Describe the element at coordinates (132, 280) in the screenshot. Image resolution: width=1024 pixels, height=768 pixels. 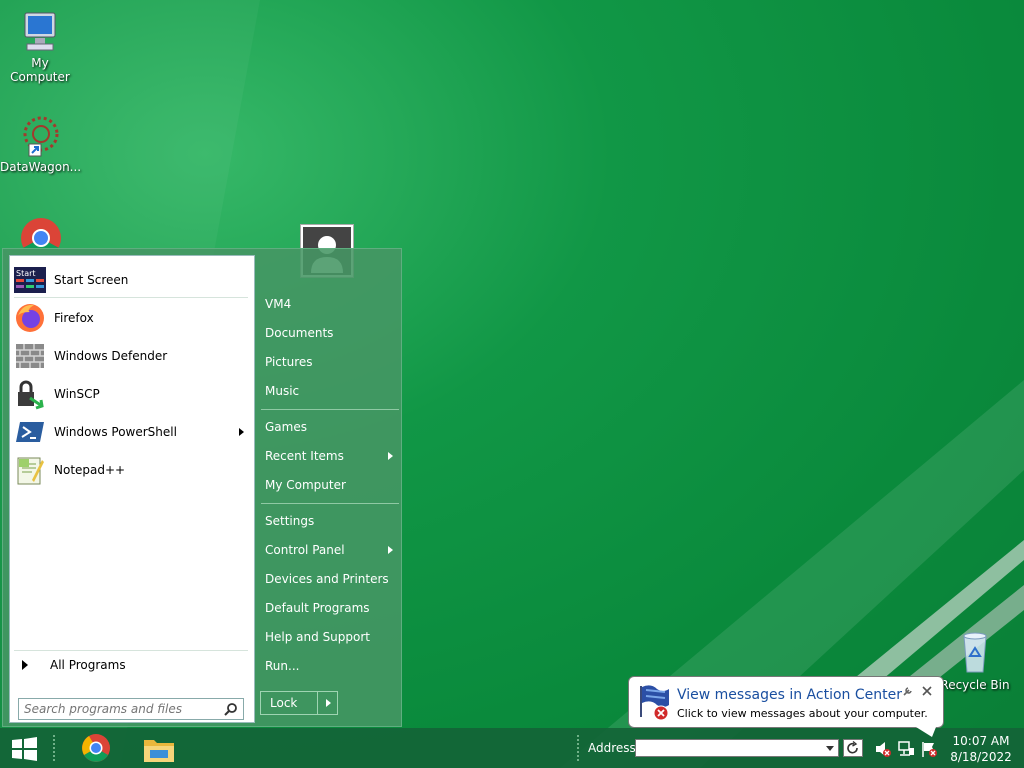
I see `program-start-screen: Start Start Screen` at that location.